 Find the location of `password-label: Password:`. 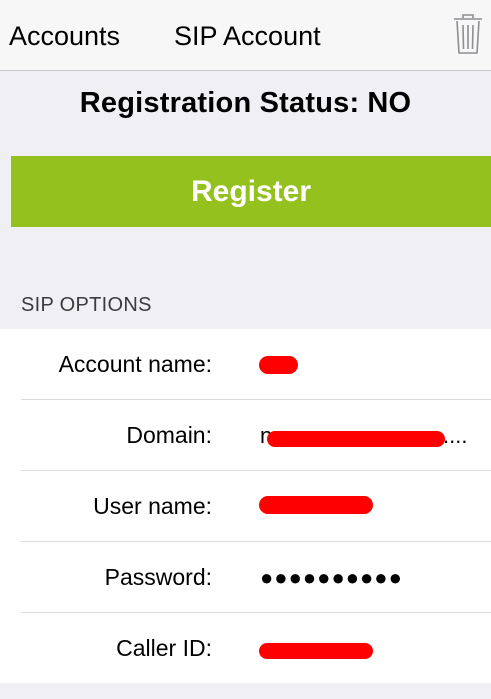

password-label: Password: is located at coordinates (158, 577).